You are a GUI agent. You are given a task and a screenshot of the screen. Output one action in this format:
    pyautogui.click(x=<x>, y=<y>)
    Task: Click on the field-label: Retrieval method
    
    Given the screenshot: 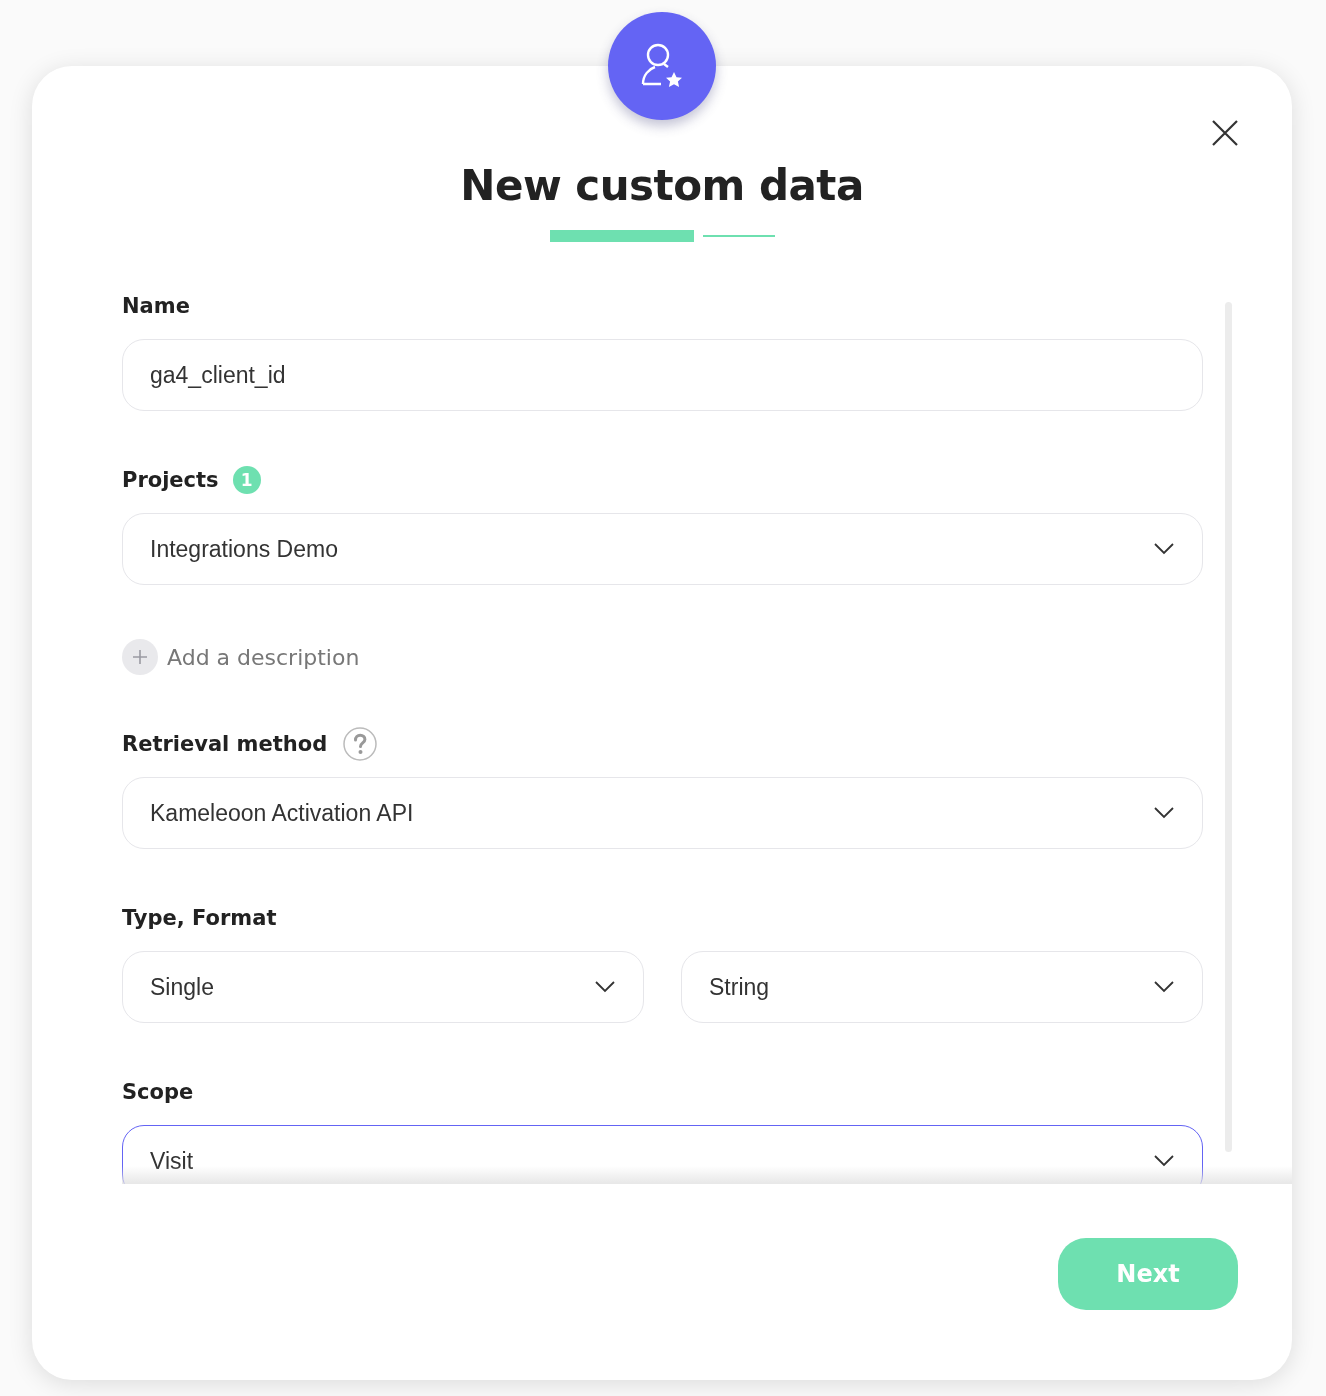 What is the action you would take?
    pyautogui.click(x=225, y=744)
    